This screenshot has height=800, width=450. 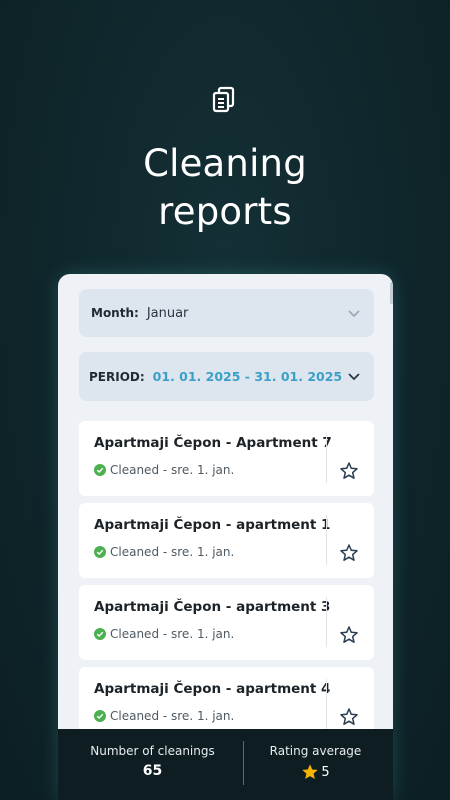 I want to click on period-label: PERIOD:, so click(x=117, y=376).